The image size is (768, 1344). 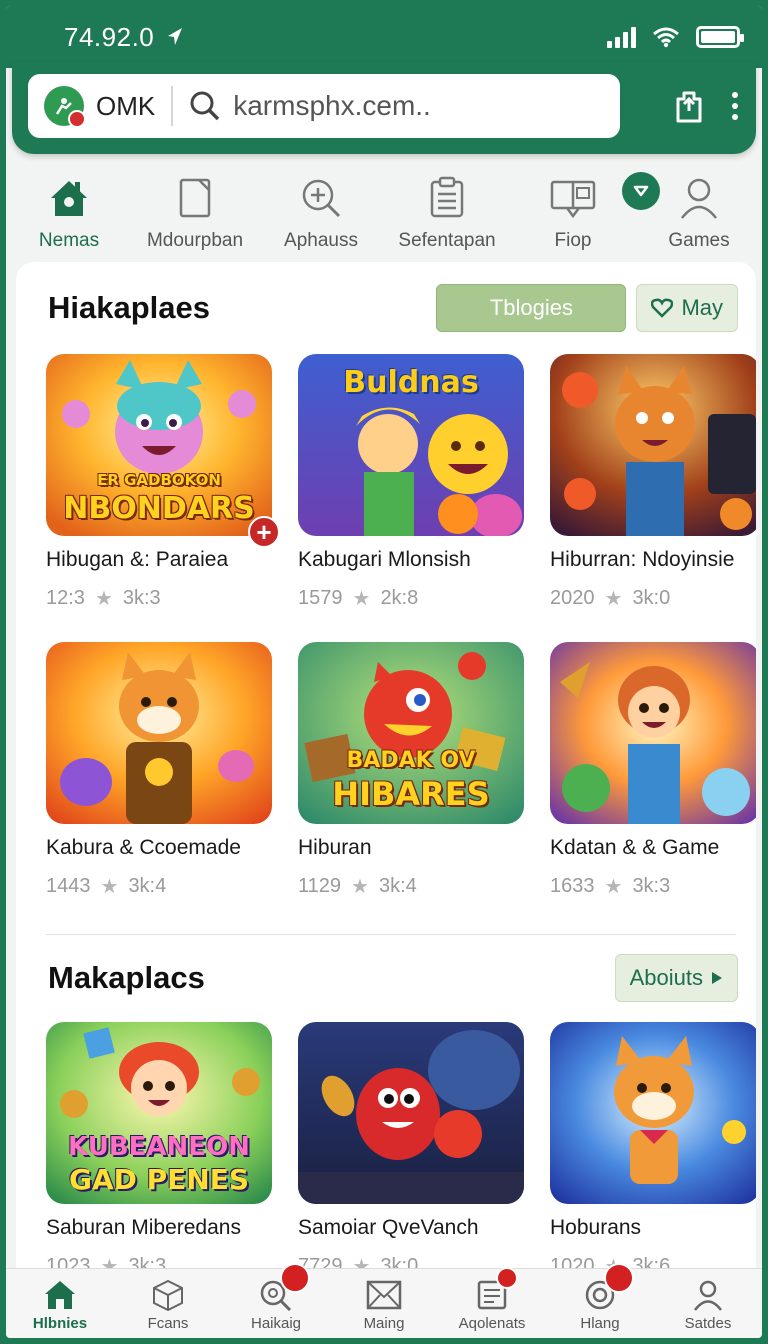 What do you see at coordinates (687, 308) in the screenshot?
I see `may-button: May` at bounding box center [687, 308].